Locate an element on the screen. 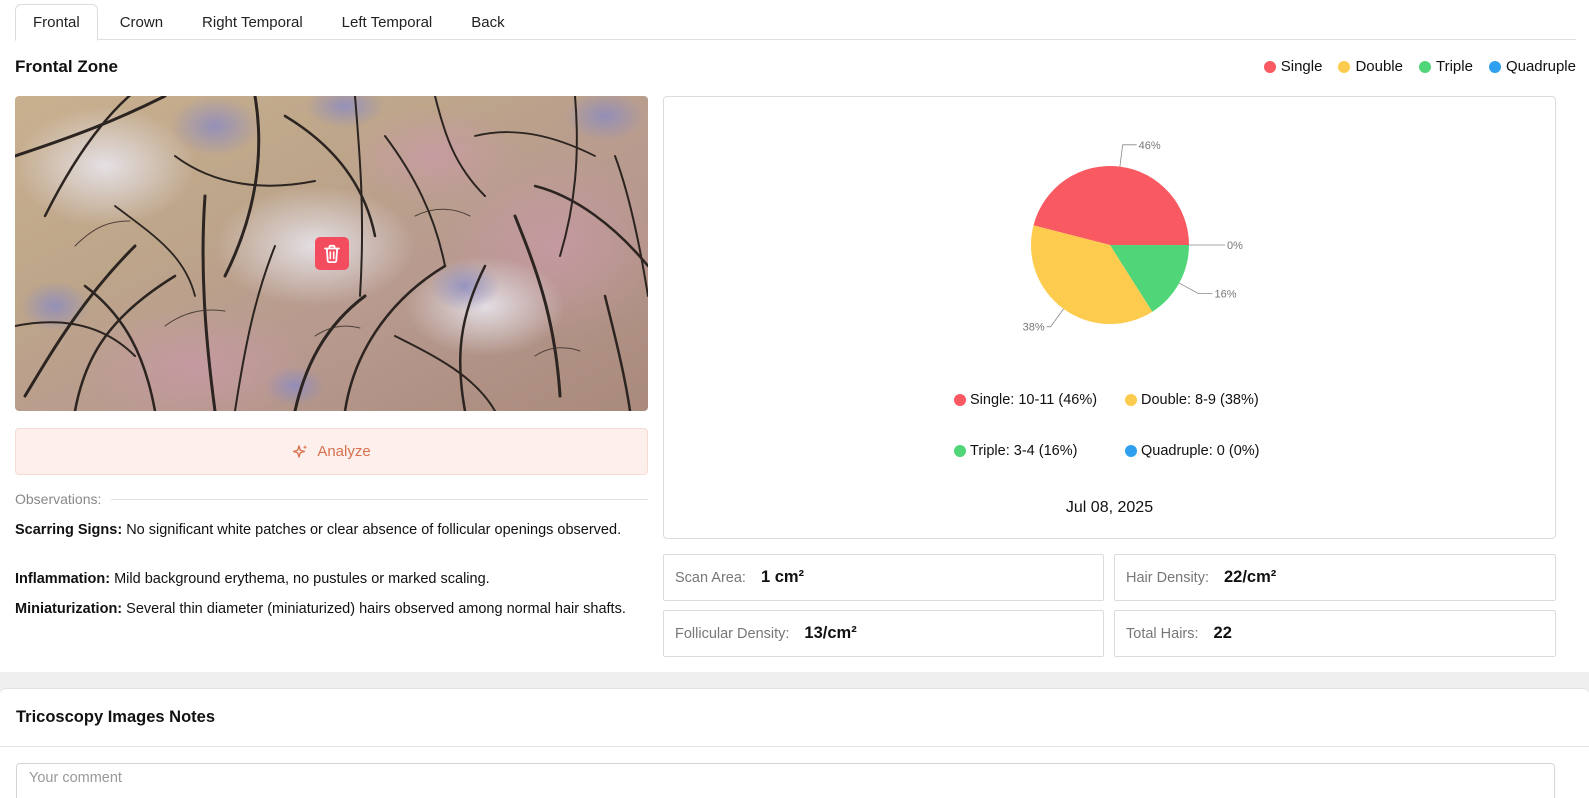  follicular-density-label: Follicular Density: is located at coordinates (732, 633).